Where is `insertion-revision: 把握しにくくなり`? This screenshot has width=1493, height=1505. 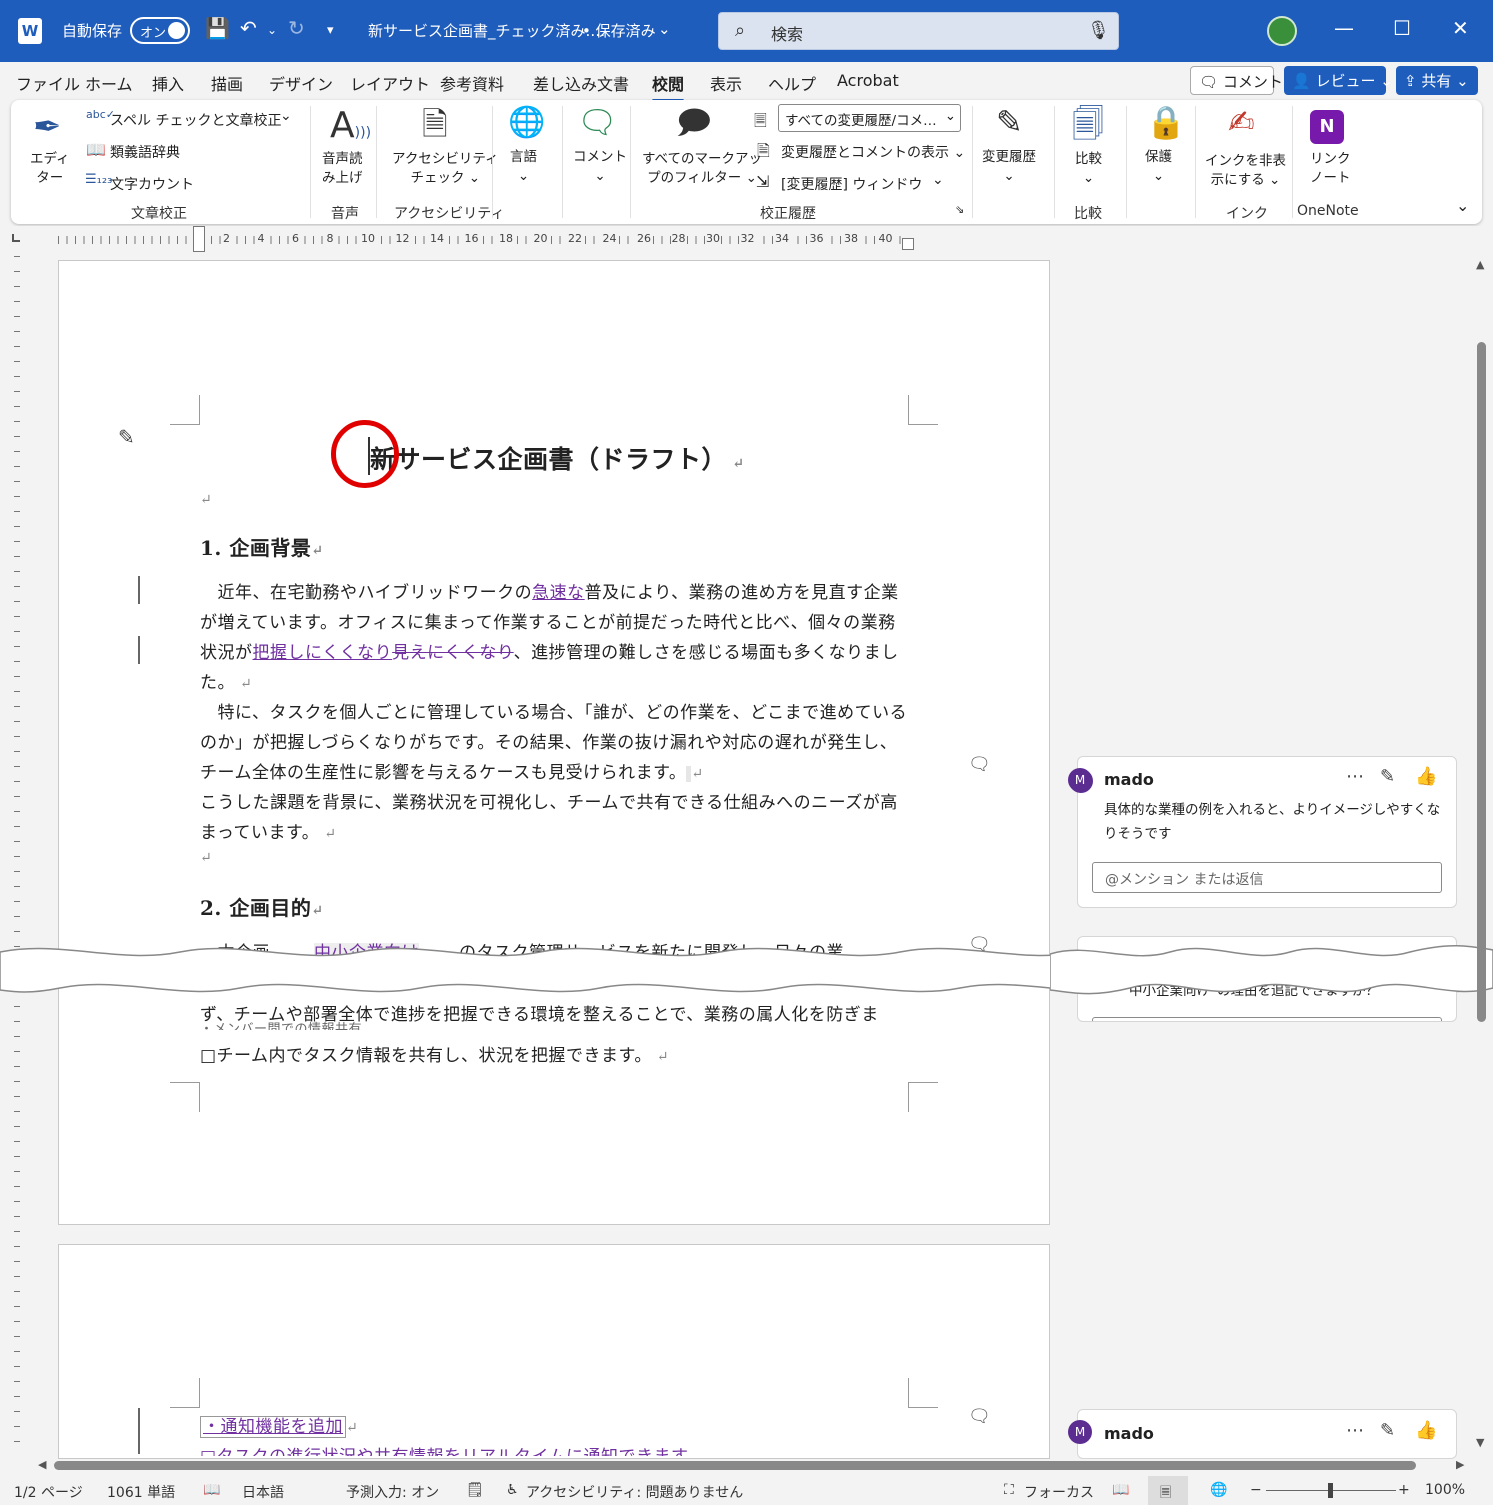
insertion-revision: 把握しにくくなり is located at coordinates (323, 653).